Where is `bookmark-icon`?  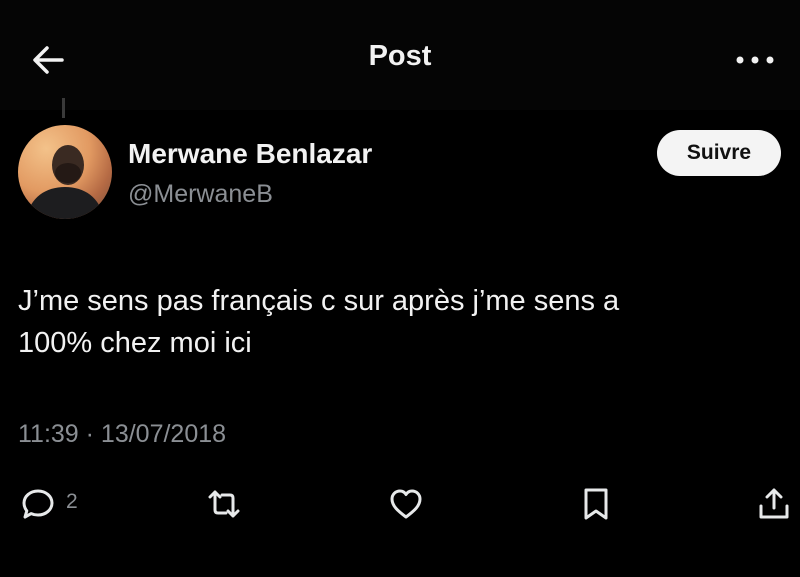
bookmark-icon is located at coordinates (596, 504).